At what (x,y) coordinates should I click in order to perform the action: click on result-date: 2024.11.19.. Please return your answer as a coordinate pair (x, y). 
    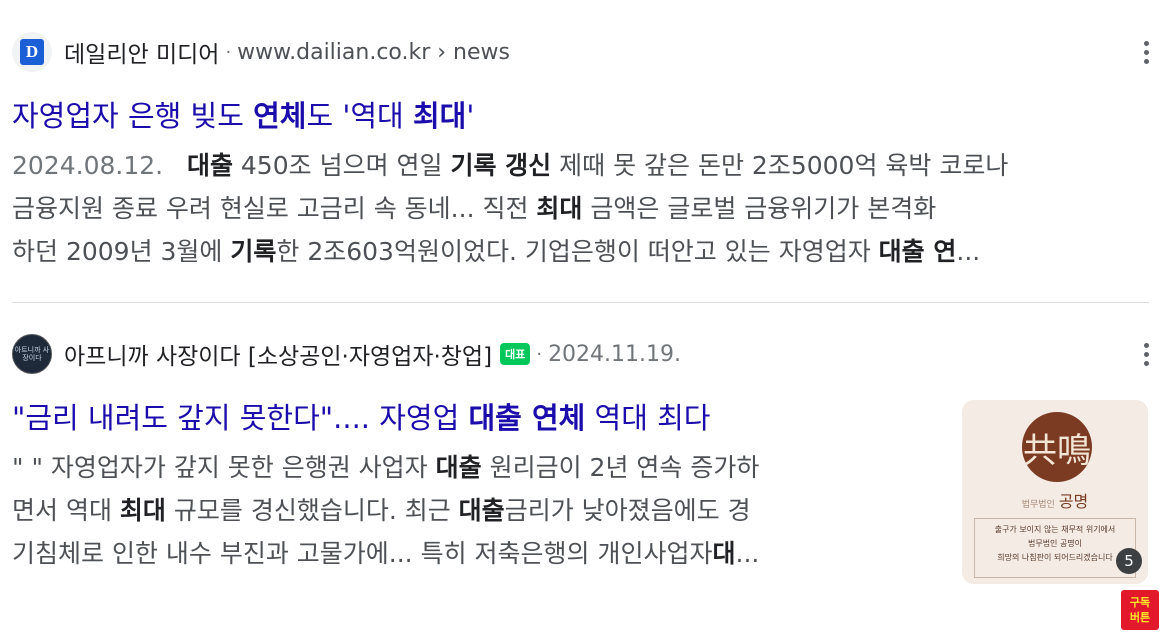
    Looking at the image, I should click on (615, 354).